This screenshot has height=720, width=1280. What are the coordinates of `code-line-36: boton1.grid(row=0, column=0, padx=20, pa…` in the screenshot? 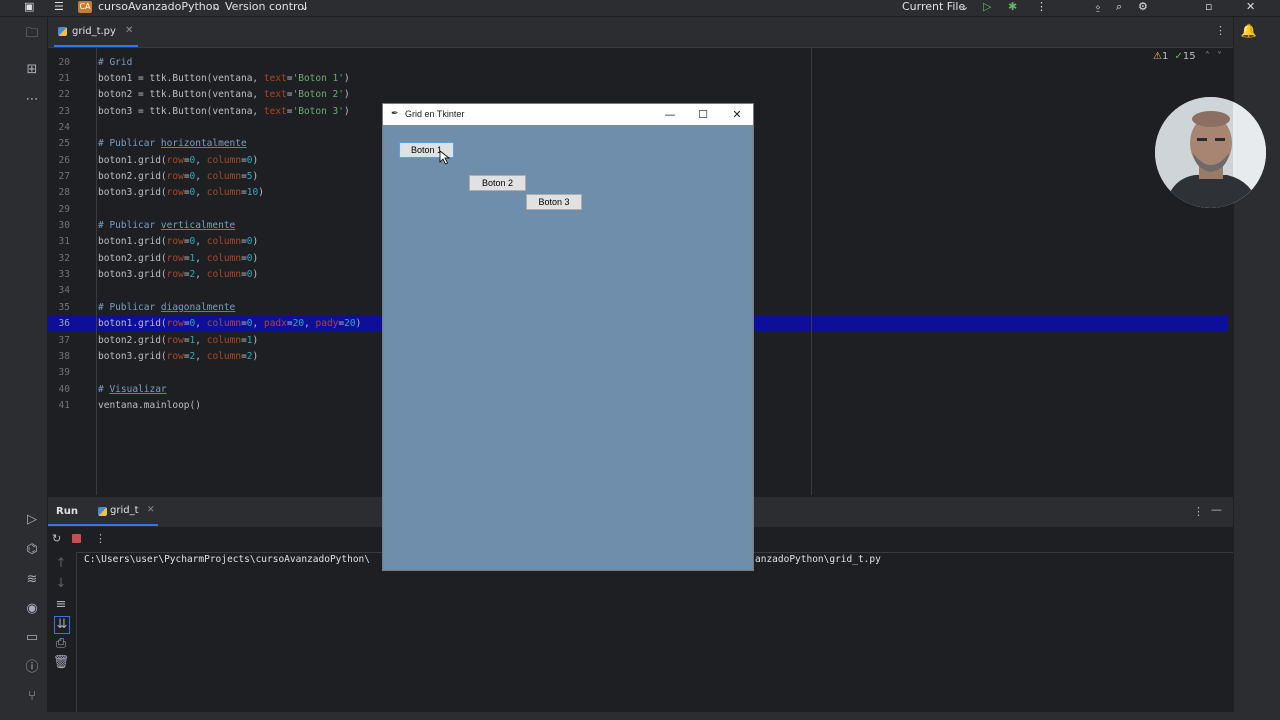 It's located at (230, 323).